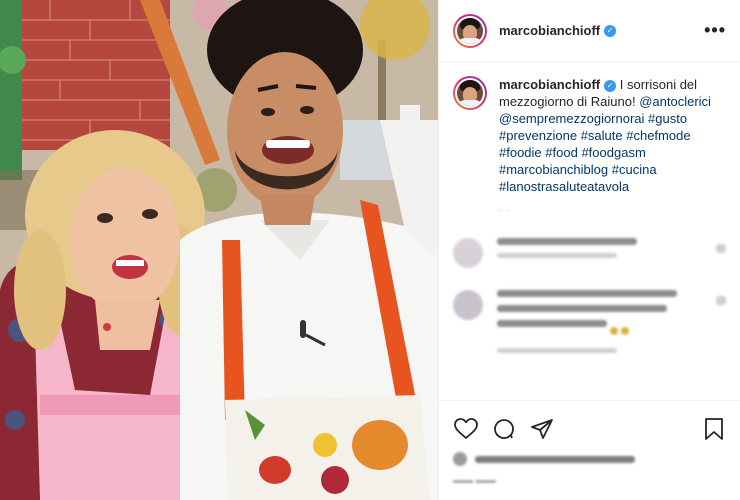 This screenshot has width=740, height=500. What do you see at coordinates (542, 429) in the screenshot?
I see `paper-plane-icon` at bounding box center [542, 429].